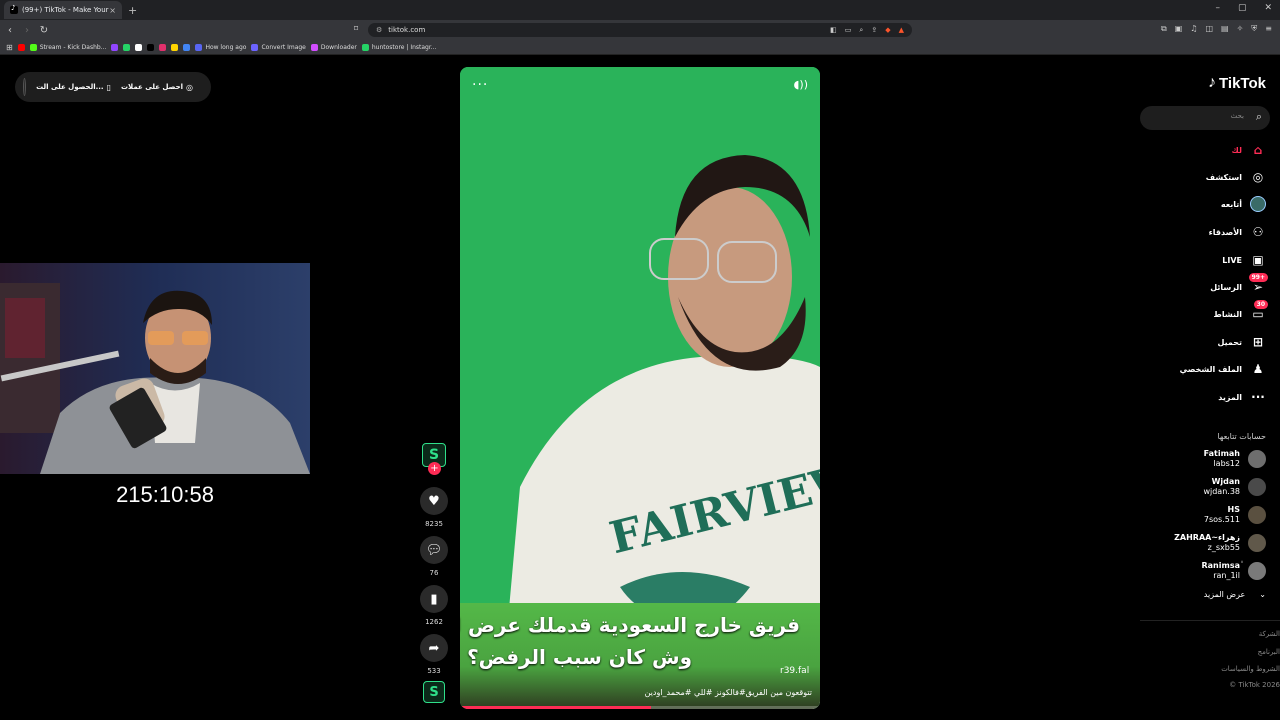  I want to click on sidebar-item-label: استكشف, so click(1223, 177).